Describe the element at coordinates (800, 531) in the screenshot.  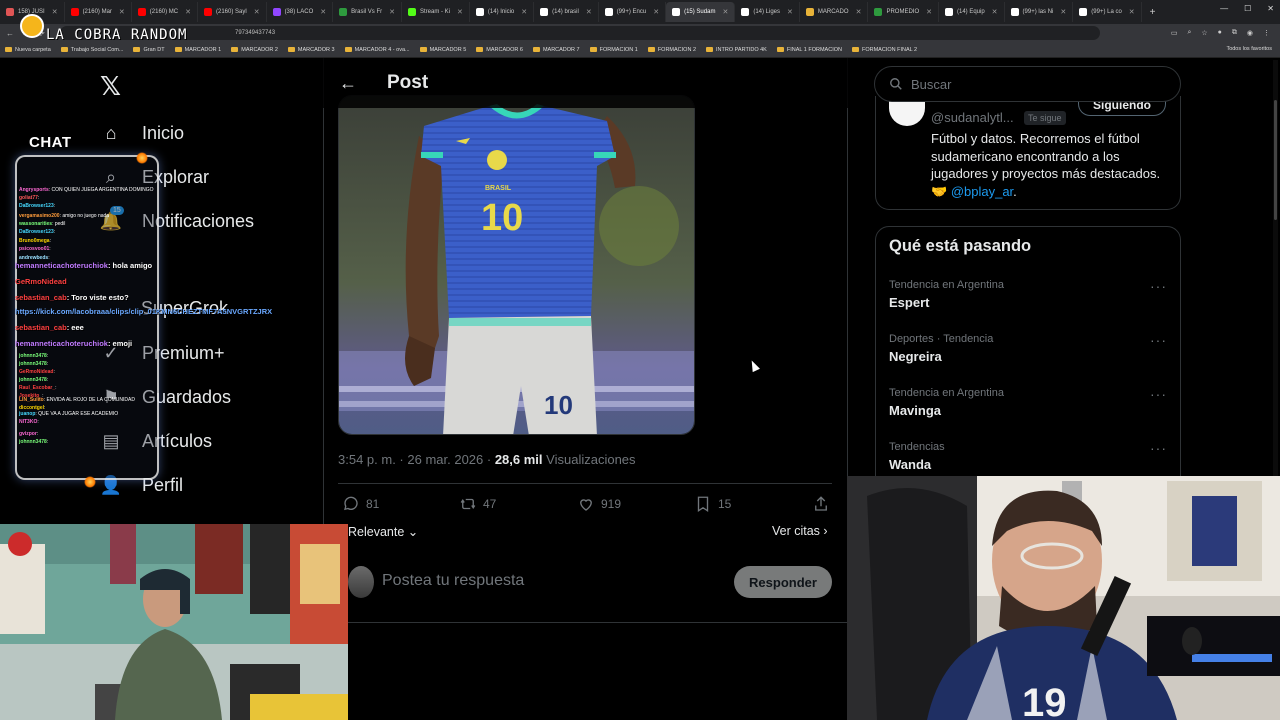
I see `view-quotes-link: Ver citas ›` at that location.